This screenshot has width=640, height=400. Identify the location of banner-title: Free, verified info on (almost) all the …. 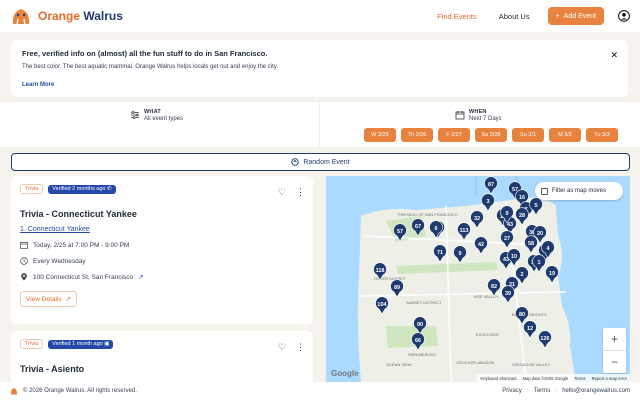
(145, 53).